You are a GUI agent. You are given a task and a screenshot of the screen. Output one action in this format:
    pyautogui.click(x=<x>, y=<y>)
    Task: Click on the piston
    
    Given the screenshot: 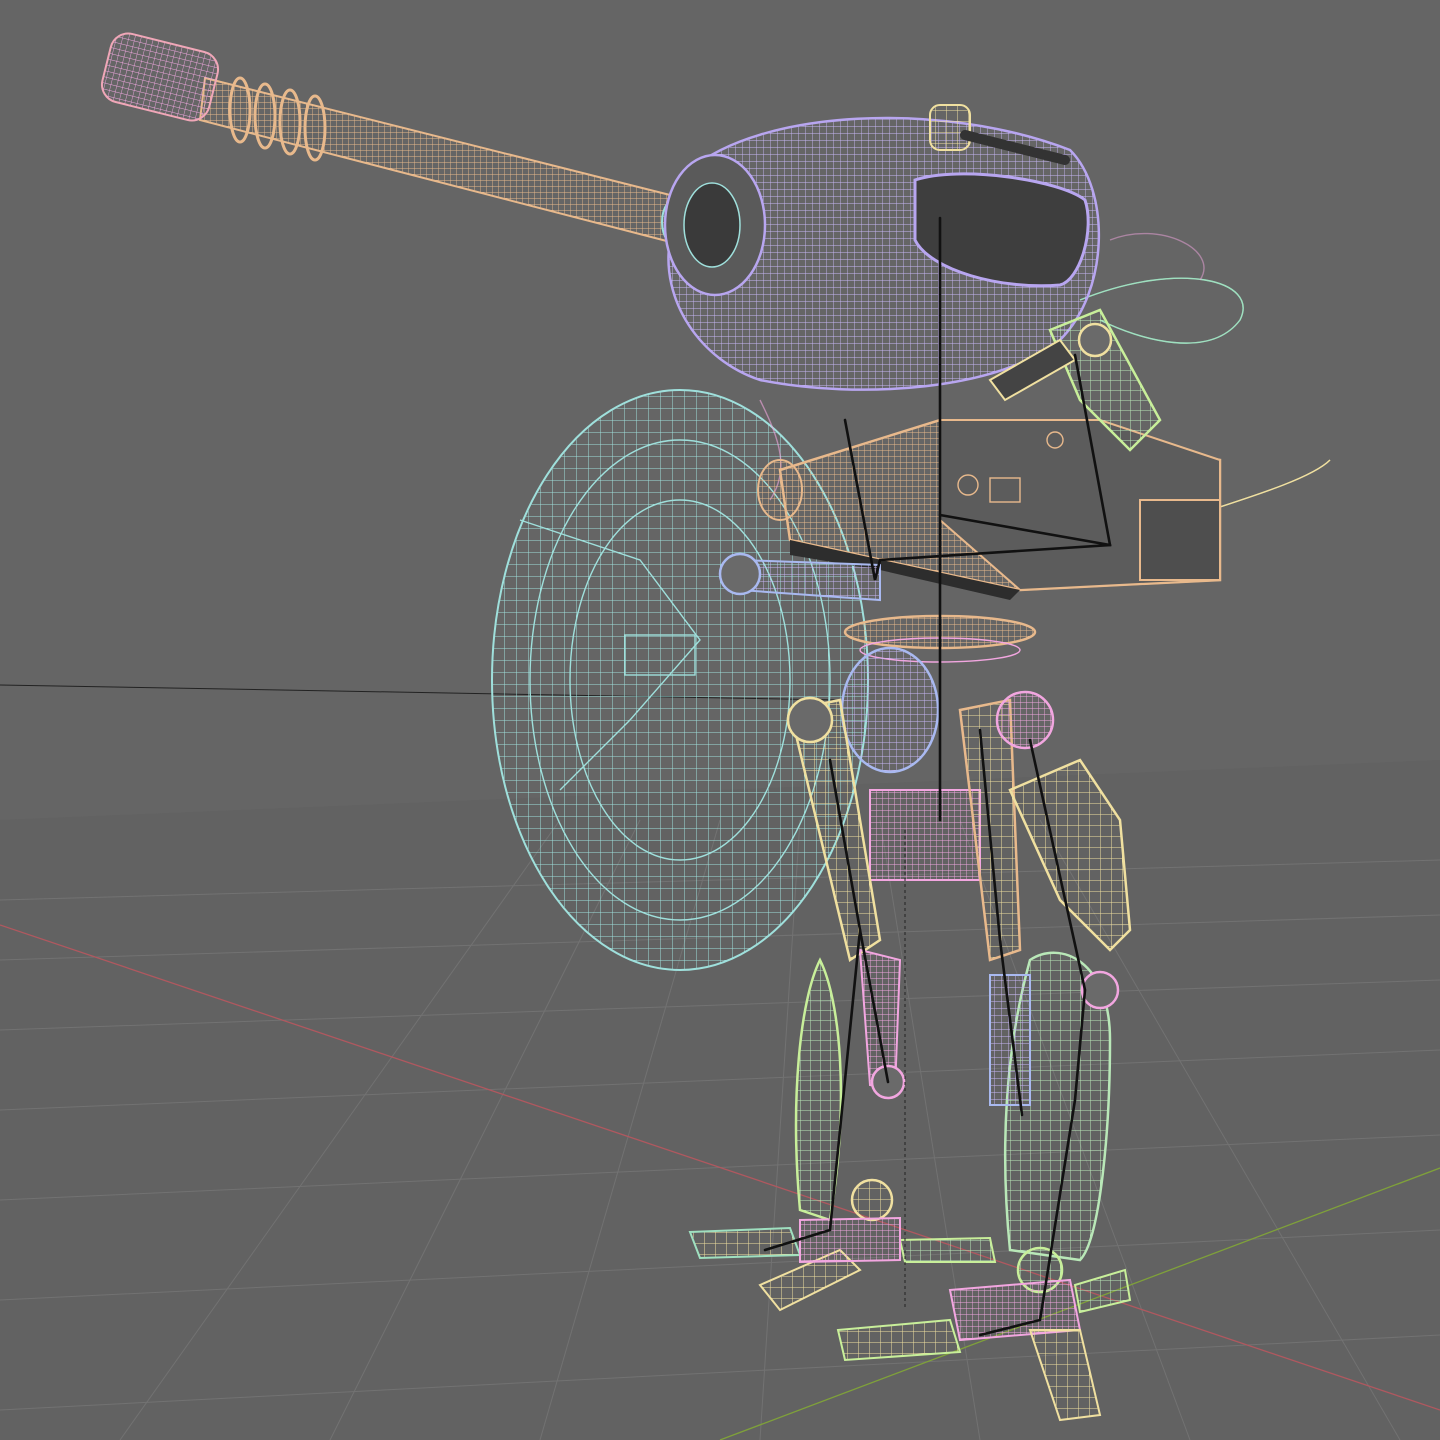 What is the action you would take?
    pyautogui.click(x=1010, y=1040)
    